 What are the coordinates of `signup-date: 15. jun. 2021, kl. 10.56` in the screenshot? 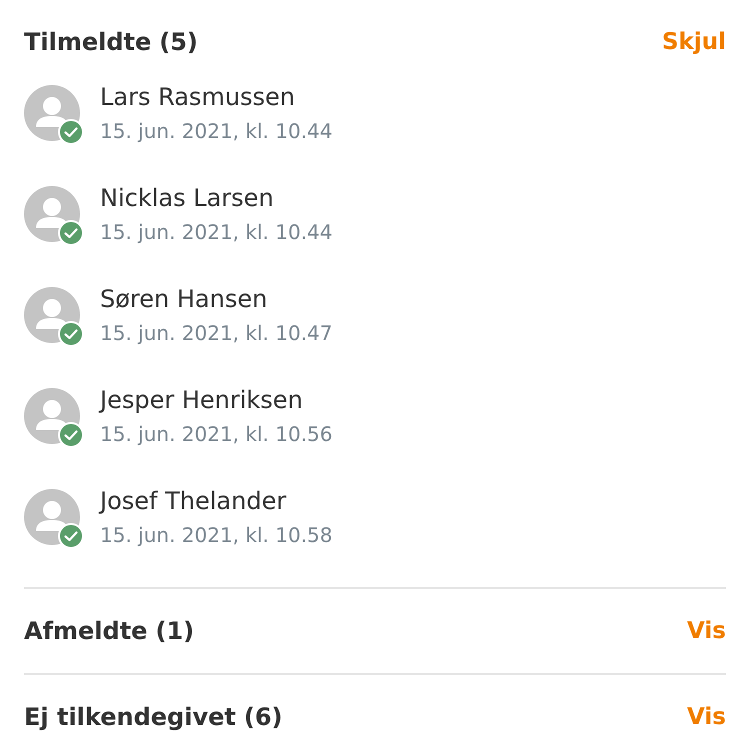 It's located at (216, 434).